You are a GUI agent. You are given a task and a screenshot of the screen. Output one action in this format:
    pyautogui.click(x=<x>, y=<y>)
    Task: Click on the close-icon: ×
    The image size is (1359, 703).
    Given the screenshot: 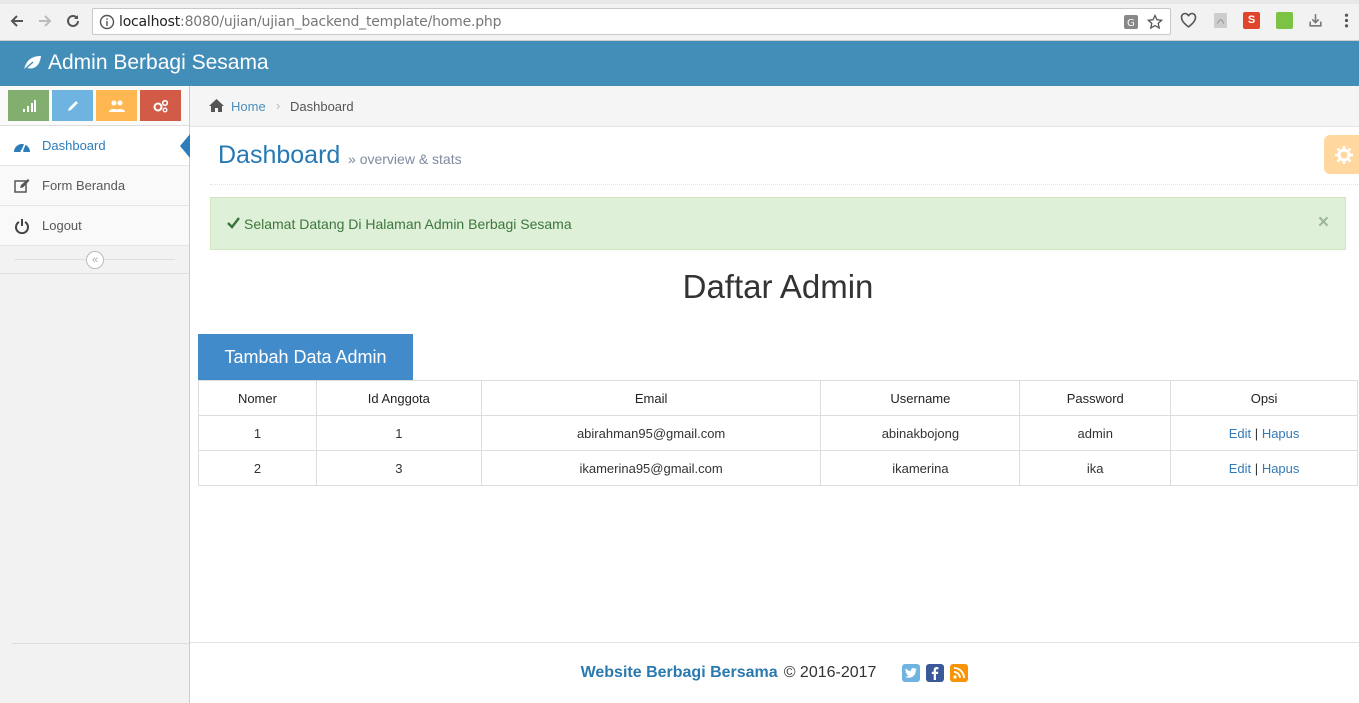 What is the action you would take?
    pyautogui.click(x=1323, y=223)
    